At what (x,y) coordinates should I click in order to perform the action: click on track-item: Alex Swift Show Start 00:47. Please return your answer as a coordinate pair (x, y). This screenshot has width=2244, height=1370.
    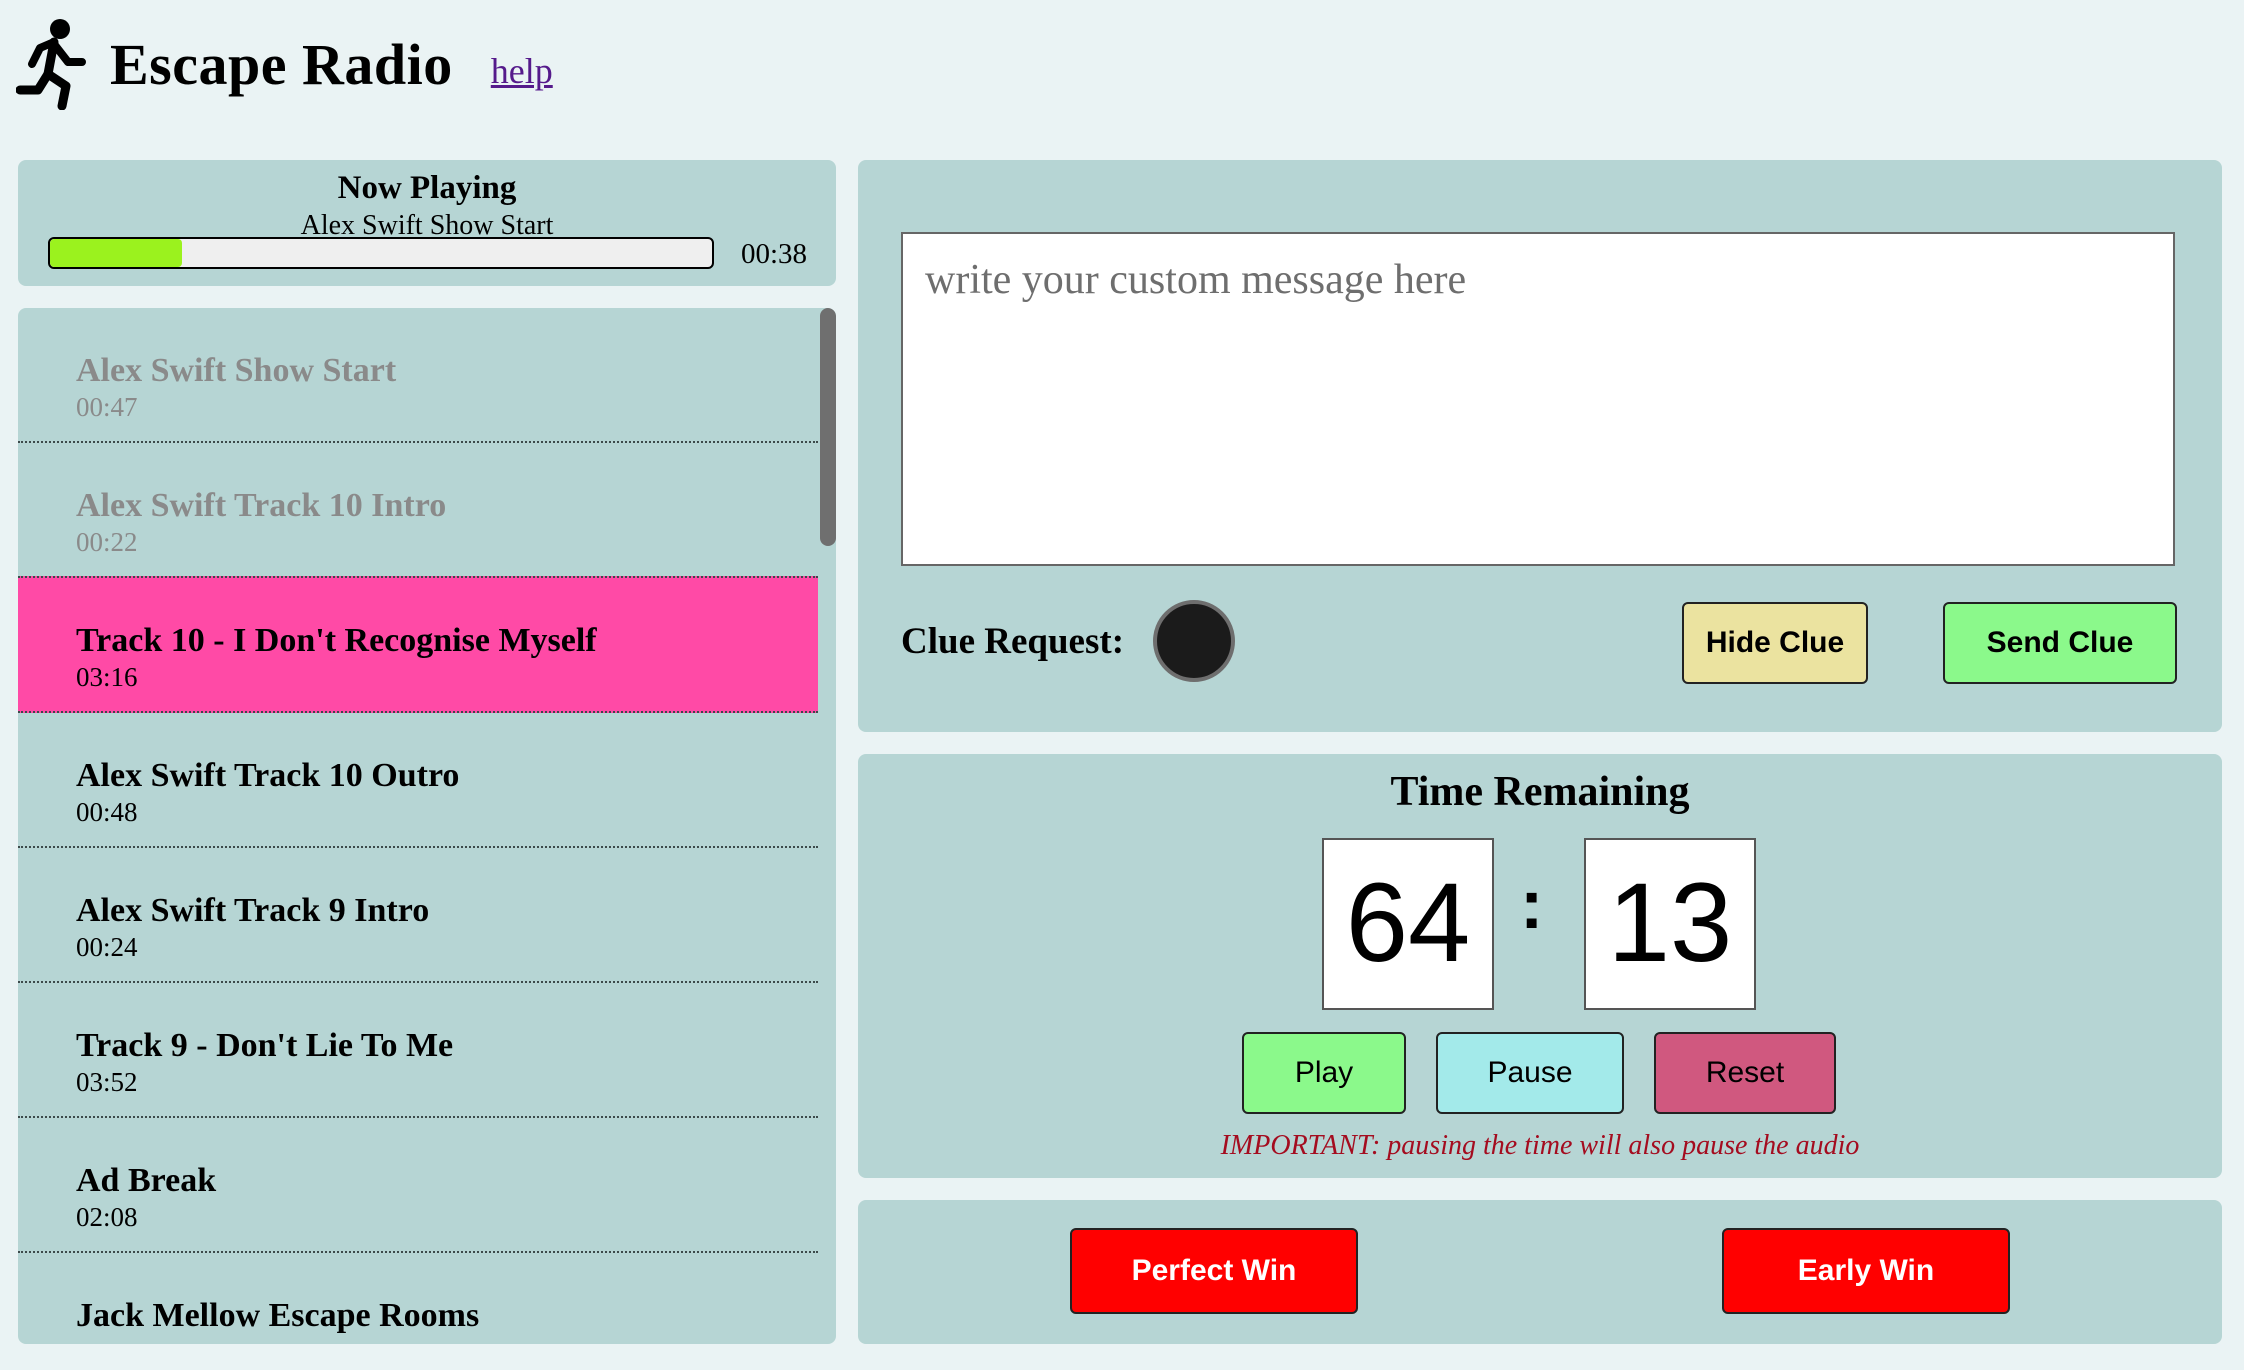
    Looking at the image, I should click on (418, 375).